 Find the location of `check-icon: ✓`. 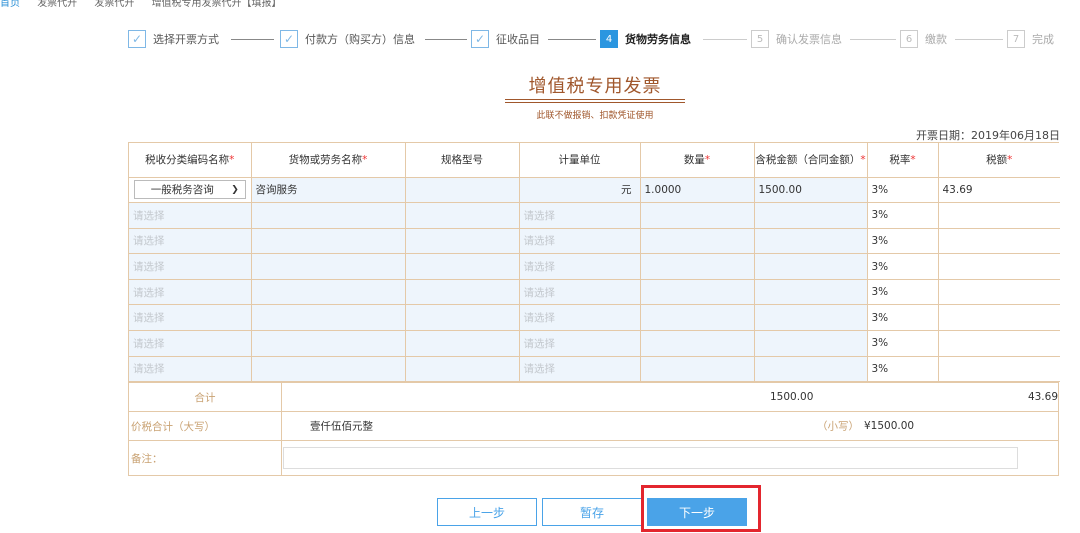

check-icon: ✓ is located at coordinates (289, 39).